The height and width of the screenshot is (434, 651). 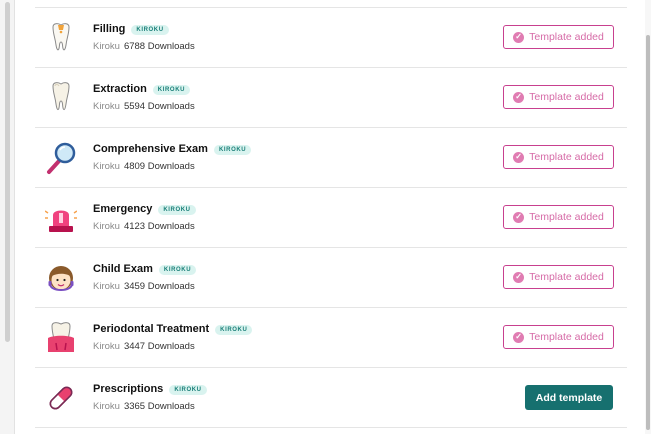 I want to click on template-downloads: 6788 Downloads, so click(x=159, y=46).